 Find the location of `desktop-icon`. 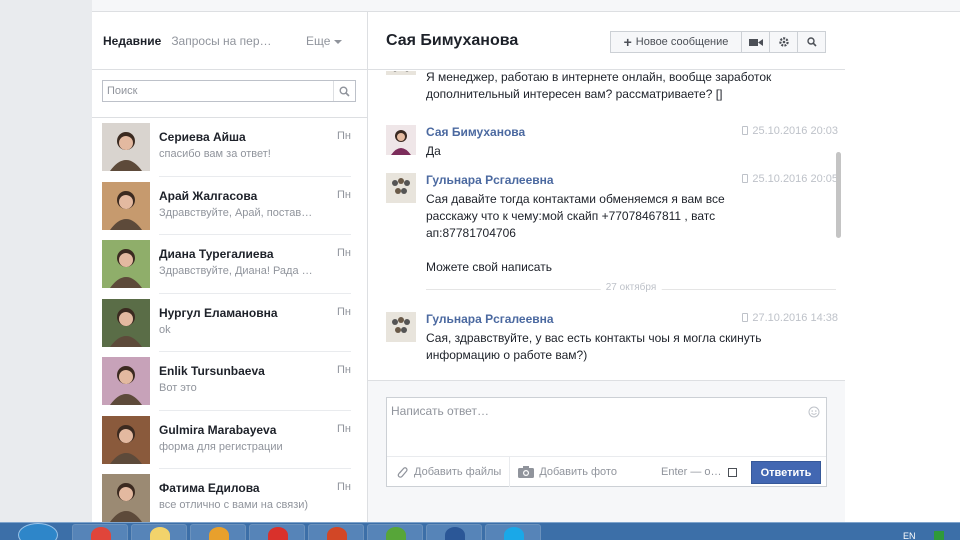

desktop-icon is located at coordinates (745, 317).